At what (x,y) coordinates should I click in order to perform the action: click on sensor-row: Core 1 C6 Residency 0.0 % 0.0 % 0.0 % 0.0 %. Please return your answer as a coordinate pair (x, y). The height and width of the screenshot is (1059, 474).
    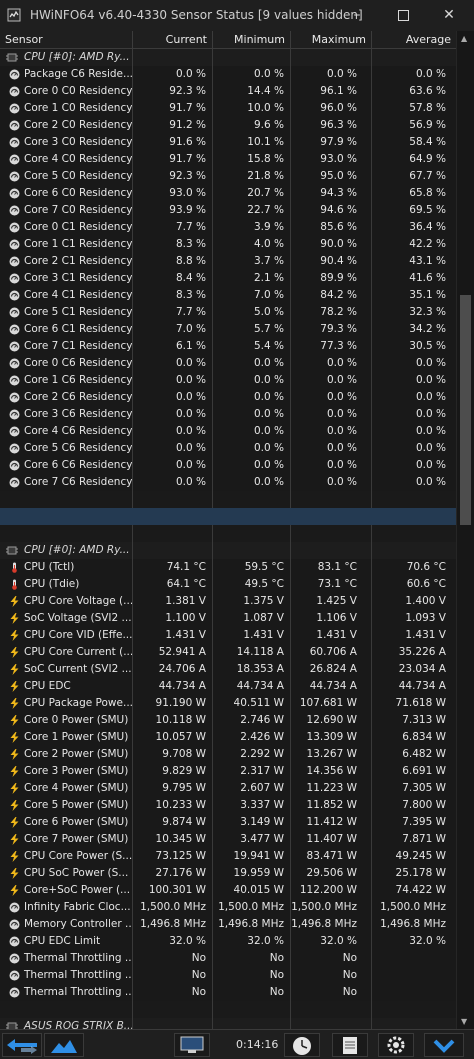
    Looking at the image, I should click on (228, 380).